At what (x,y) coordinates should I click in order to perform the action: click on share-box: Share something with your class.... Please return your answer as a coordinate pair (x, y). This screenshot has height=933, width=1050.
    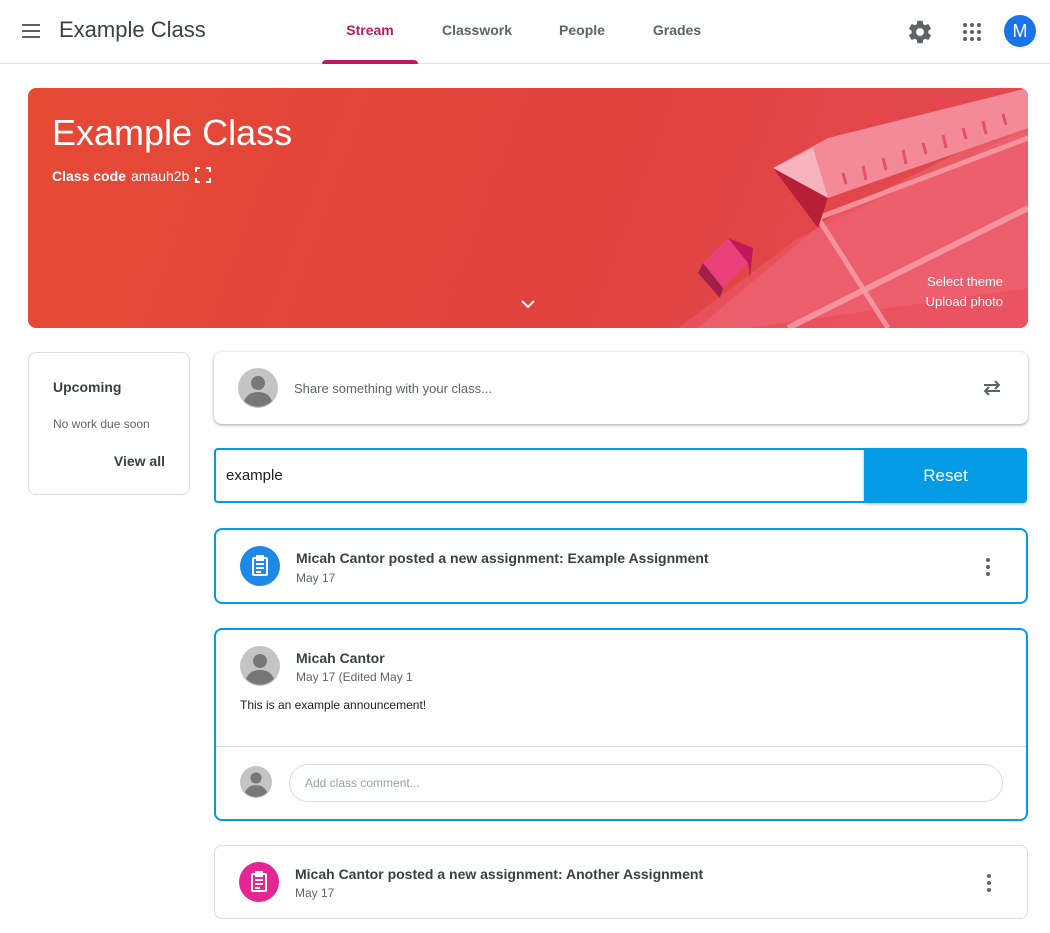
    Looking at the image, I should click on (621, 388).